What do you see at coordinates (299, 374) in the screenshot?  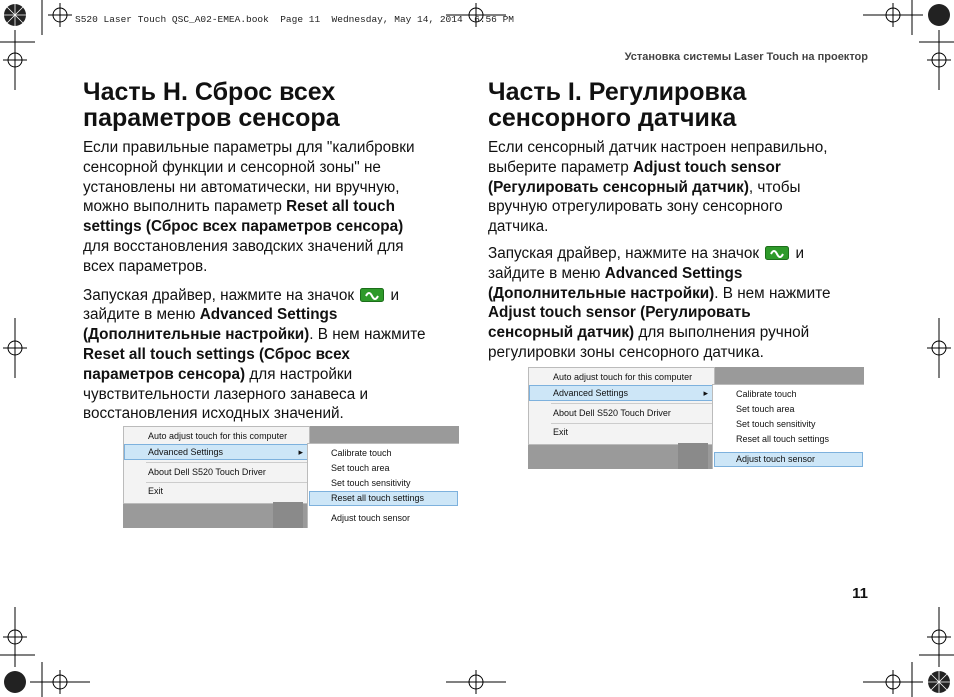 I see `text-line: для настройки` at bounding box center [299, 374].